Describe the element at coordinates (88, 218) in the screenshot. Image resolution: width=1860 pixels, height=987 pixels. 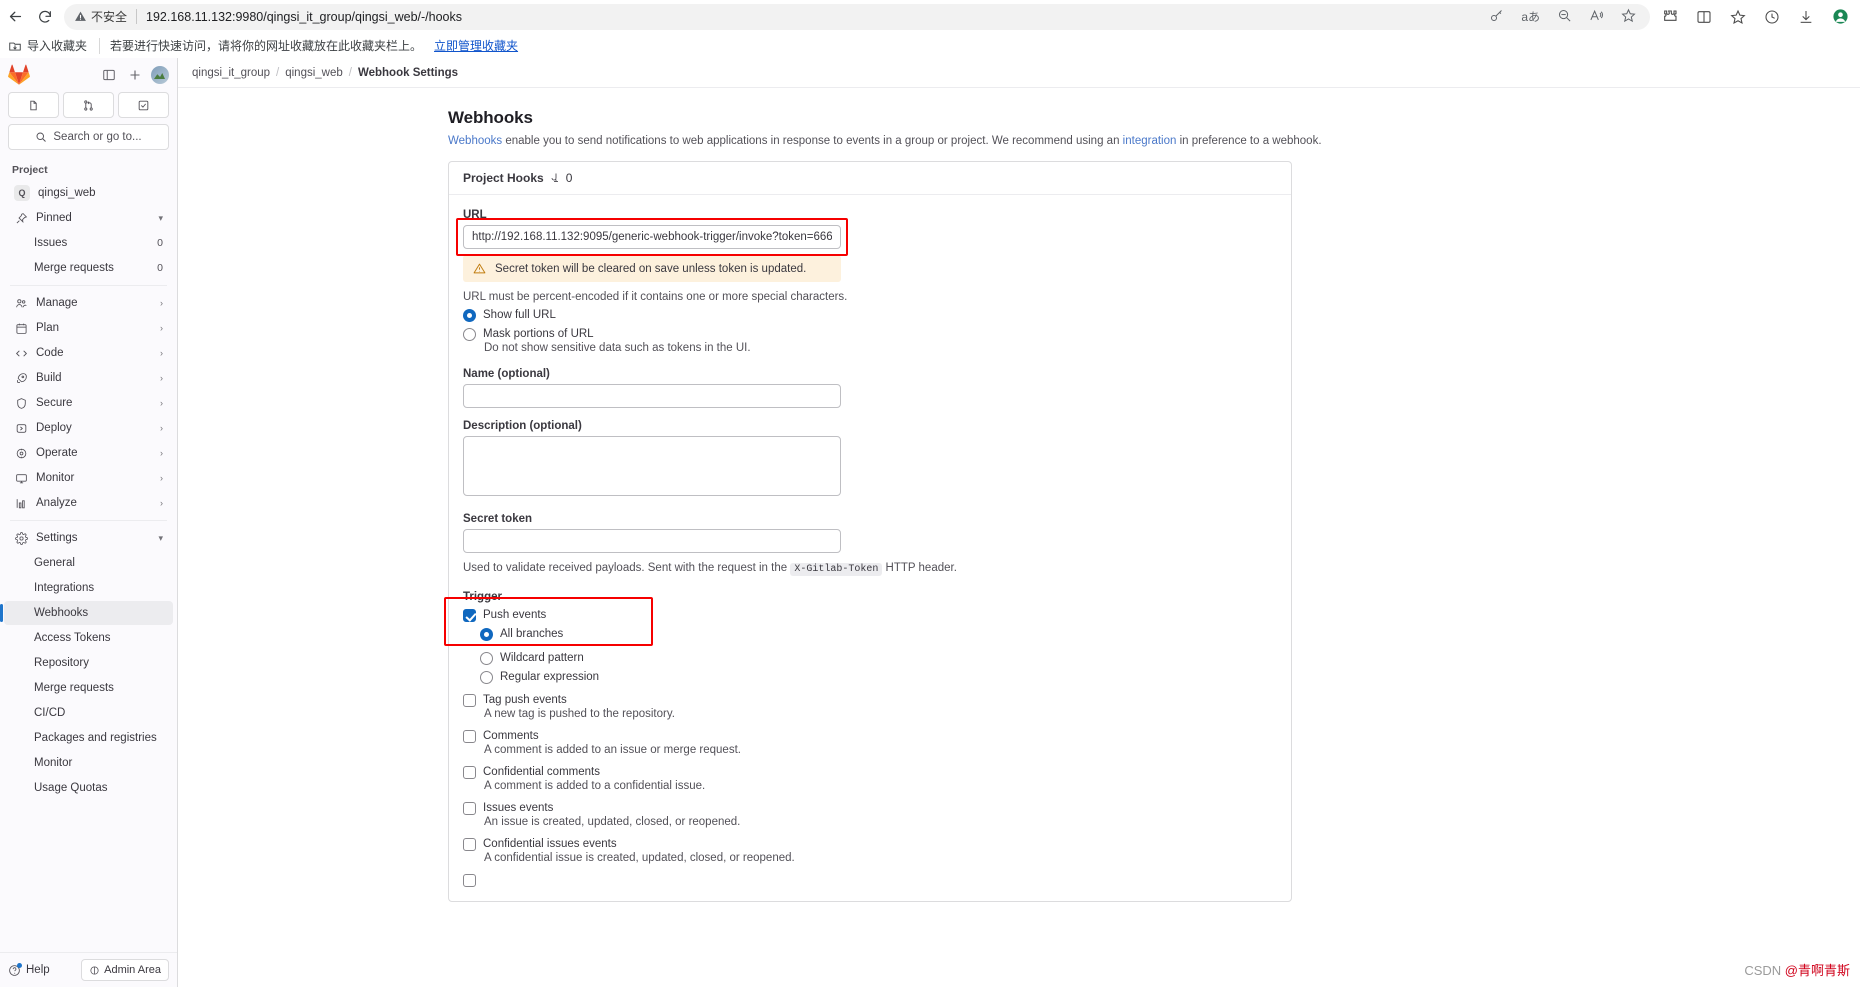
I see `sidebar-item-pinned: Pinned ▾` at that location.